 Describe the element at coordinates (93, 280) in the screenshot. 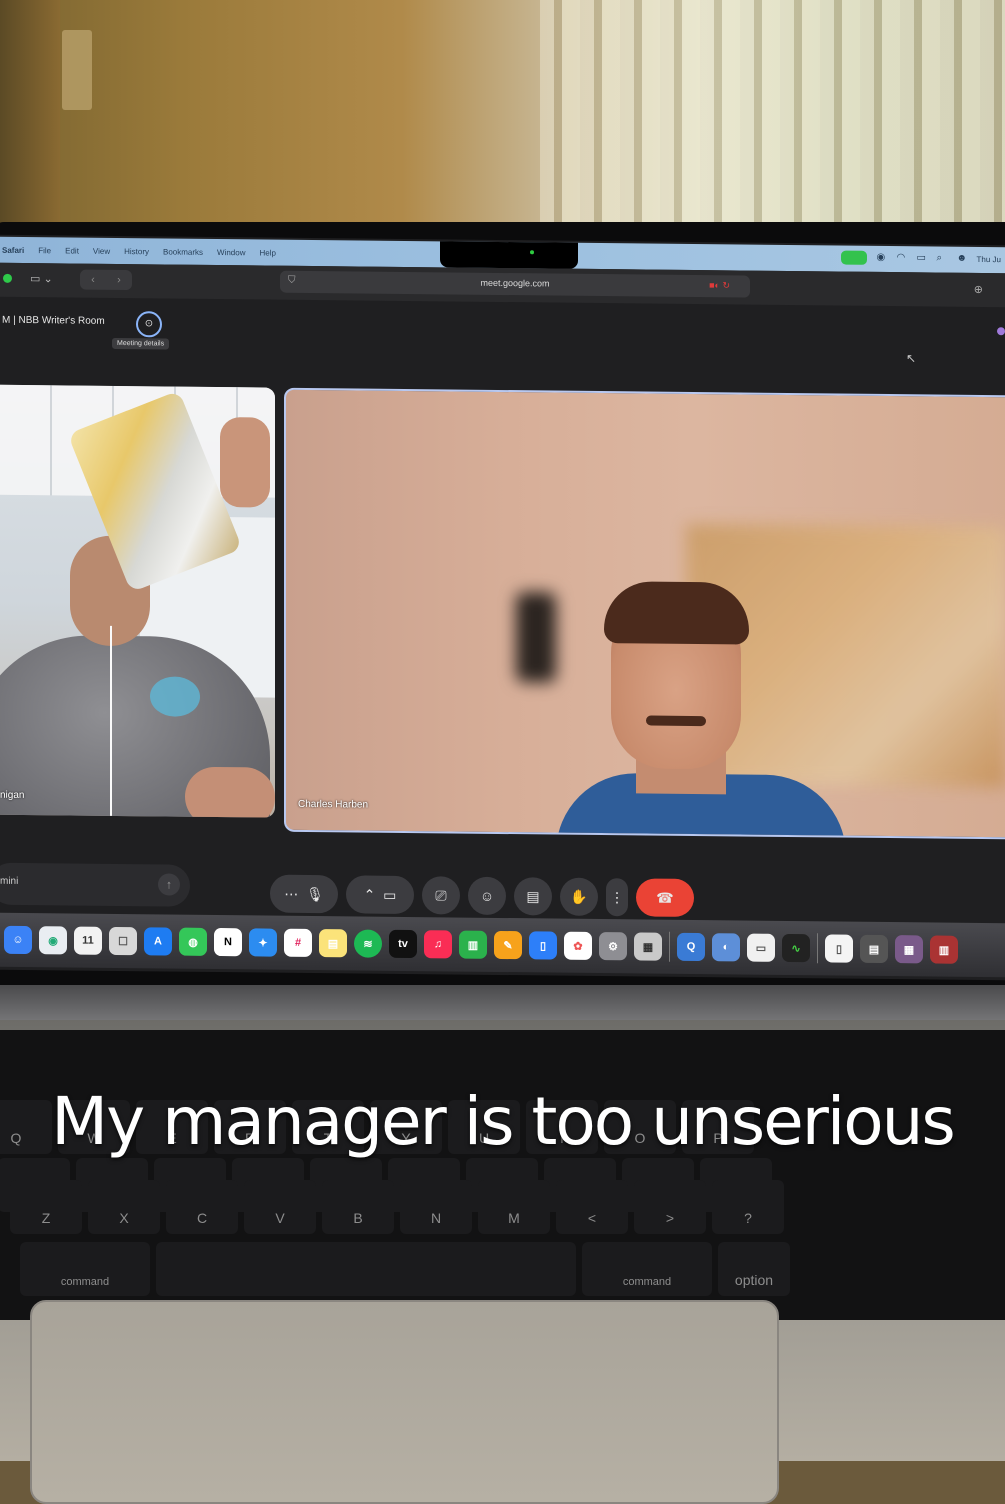

I see `back-icon: ‹` at that location.